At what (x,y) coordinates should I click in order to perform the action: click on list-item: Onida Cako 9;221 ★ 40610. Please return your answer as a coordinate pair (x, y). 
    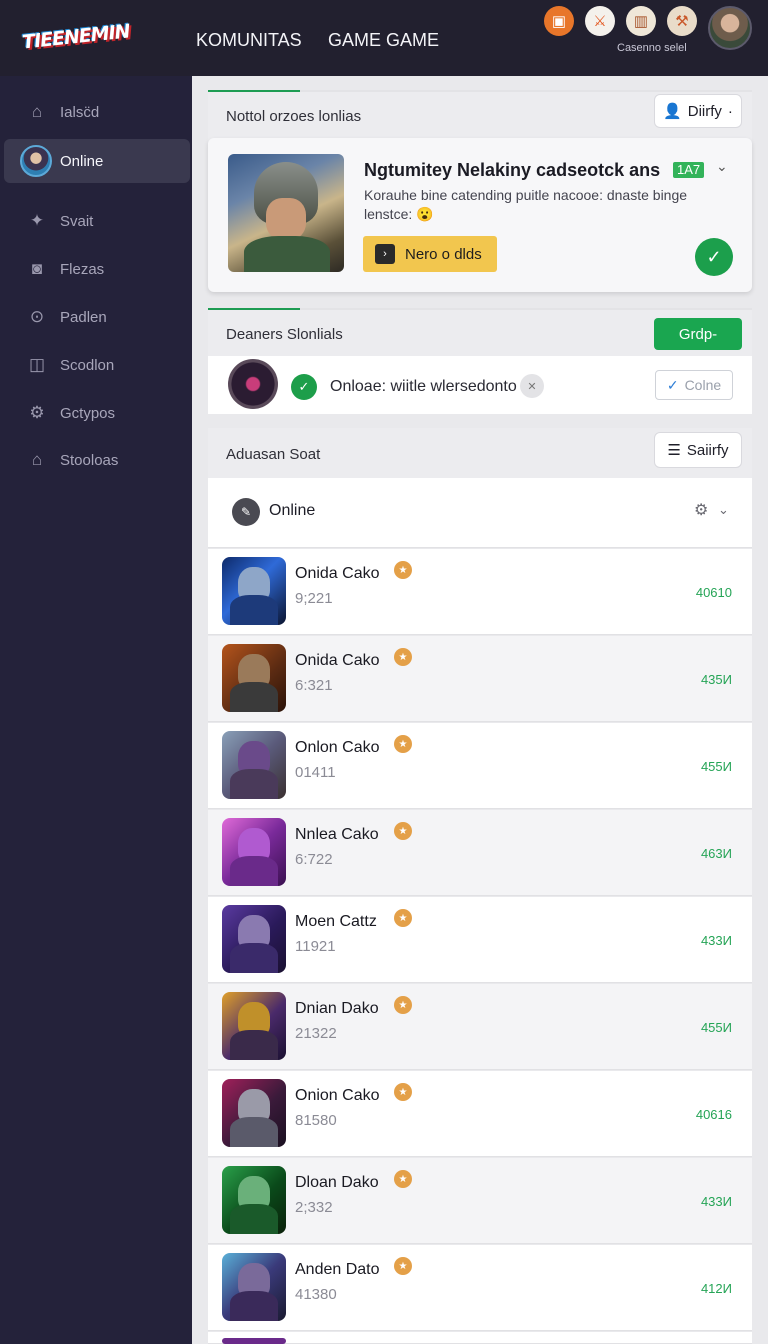
    Looking at the image, I should click on (480, 592).